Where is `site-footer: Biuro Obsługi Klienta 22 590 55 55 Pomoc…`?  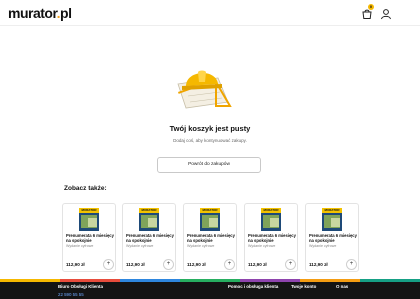
site-footer: Biuro Obsługi Klienta 22 590 55 55 Pomoc… is located at coordinates (210, 290).